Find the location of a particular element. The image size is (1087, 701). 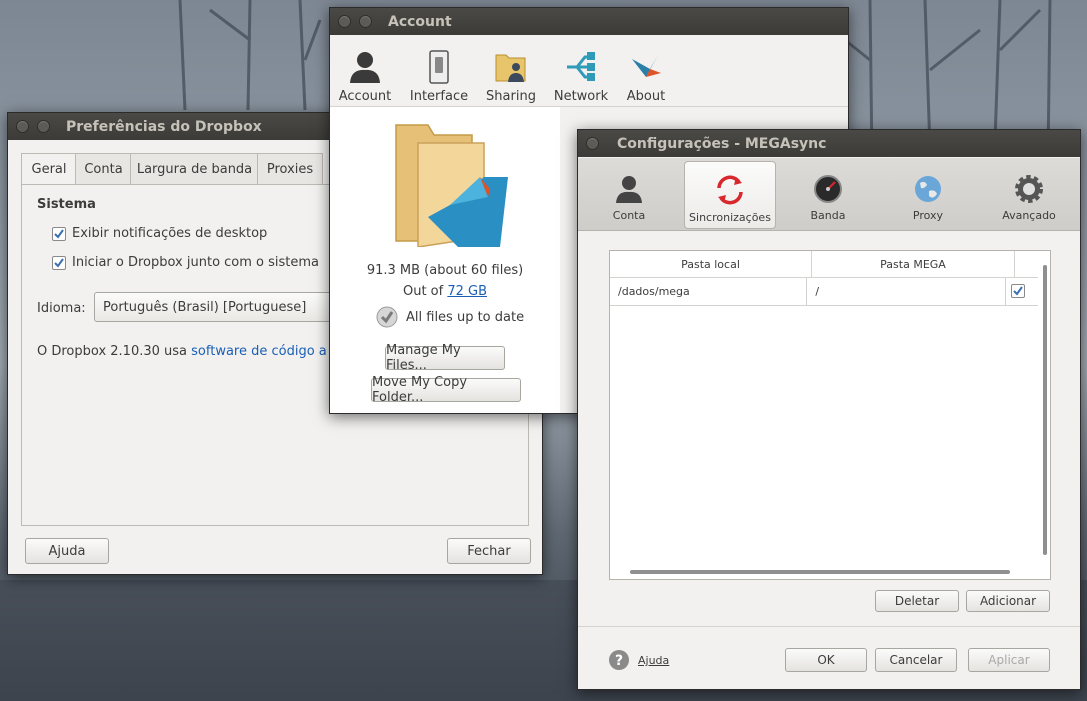

toolbar-banda-label: Banda is located at coordinates (828, 215).